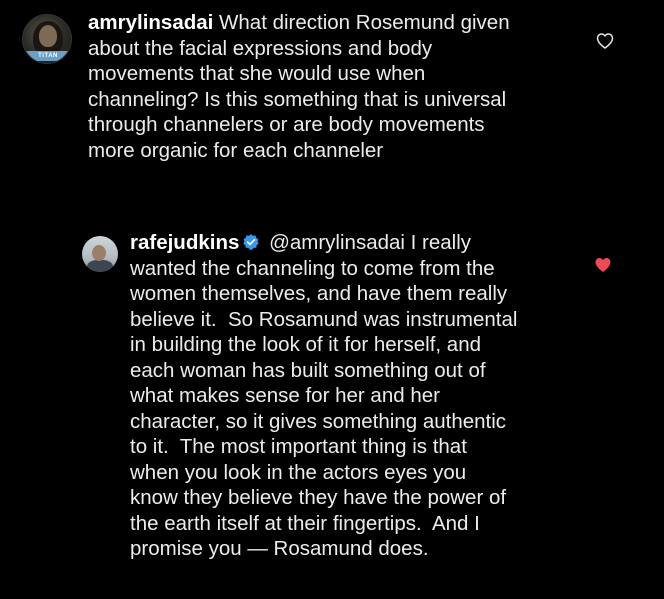 This screenshot has height=599, width=664. I want to click on heart-outline-icon, so click(605, 41).